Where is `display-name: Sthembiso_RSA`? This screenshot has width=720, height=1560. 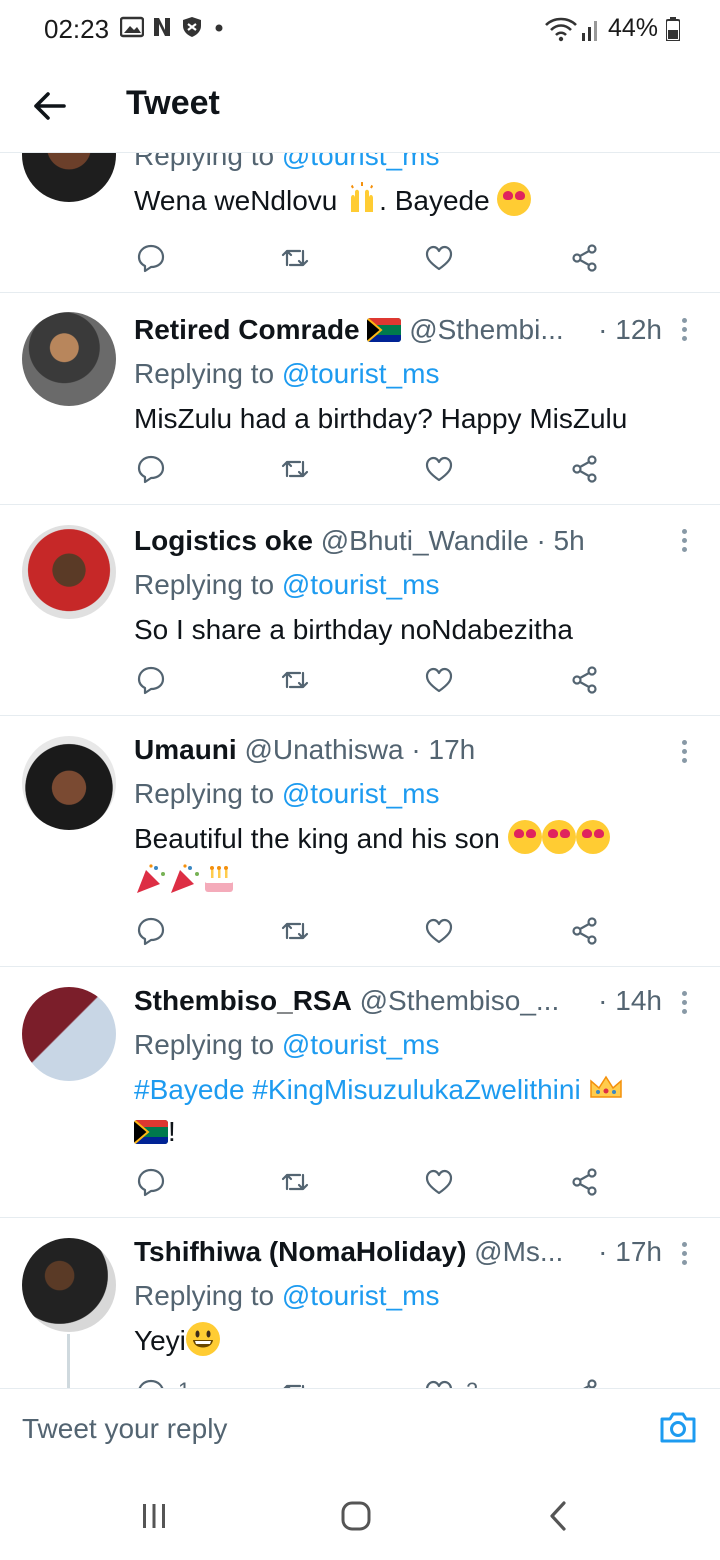 display-name: Sthembiso_RSA is located at coordinates (243, 1000).